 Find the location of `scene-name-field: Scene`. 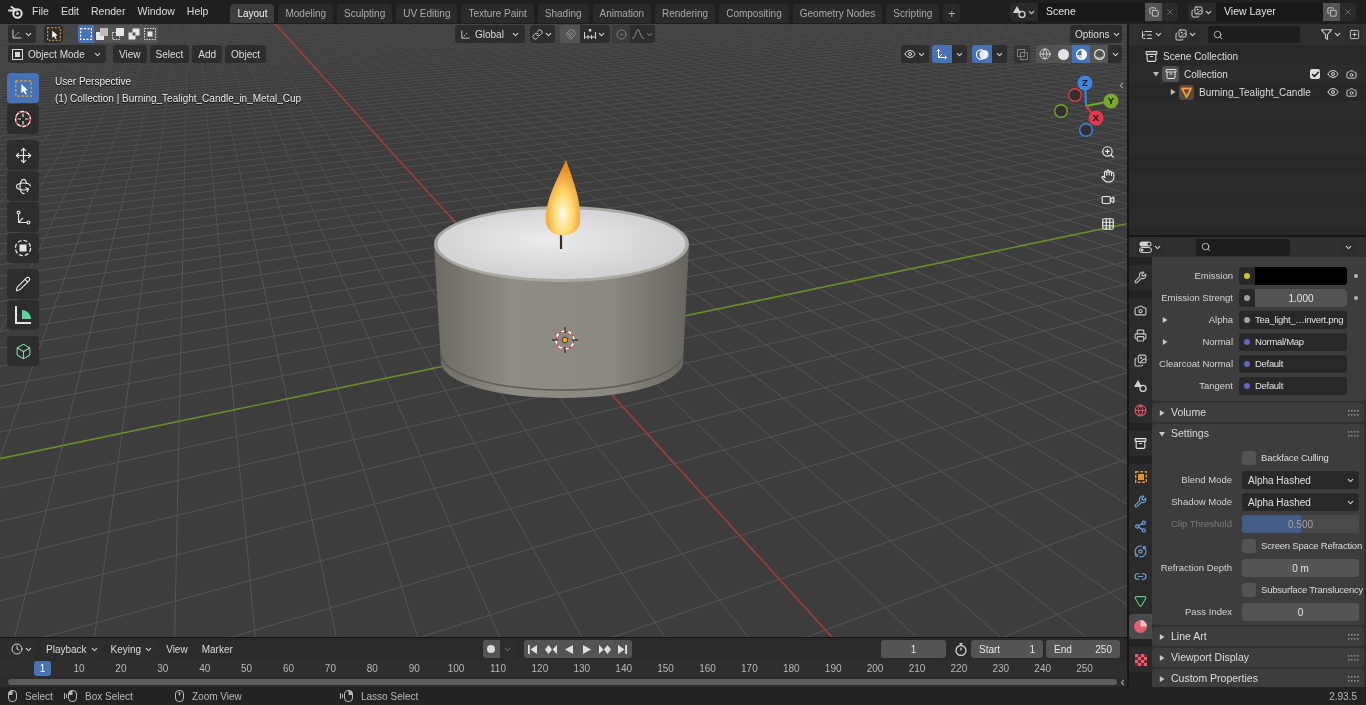

scene-name-field: Scene is located at coordinates (1091, 12).